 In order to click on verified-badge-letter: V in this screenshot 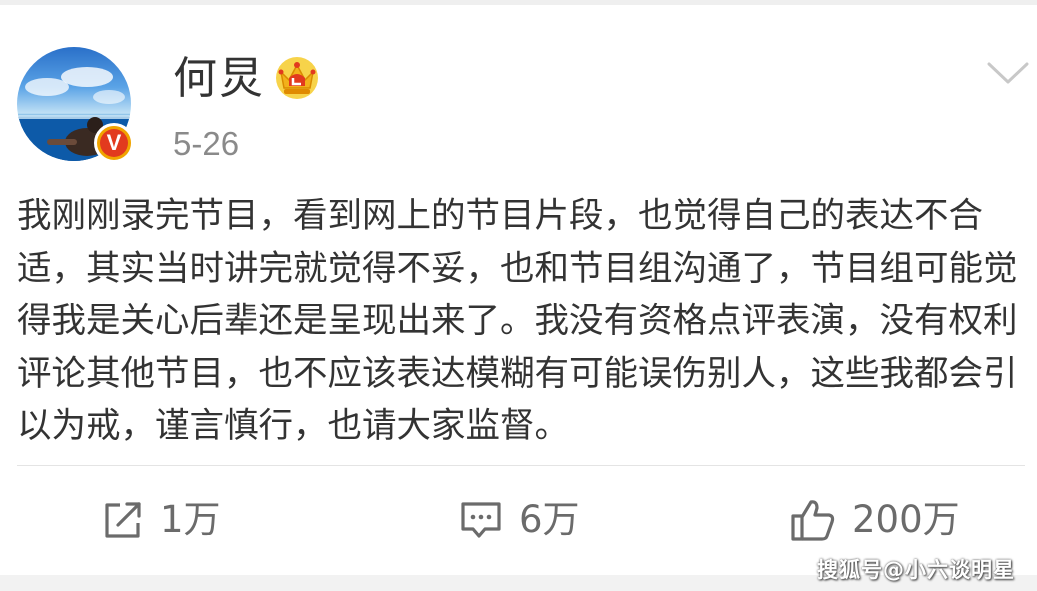, I will do `click(114, 143)`.